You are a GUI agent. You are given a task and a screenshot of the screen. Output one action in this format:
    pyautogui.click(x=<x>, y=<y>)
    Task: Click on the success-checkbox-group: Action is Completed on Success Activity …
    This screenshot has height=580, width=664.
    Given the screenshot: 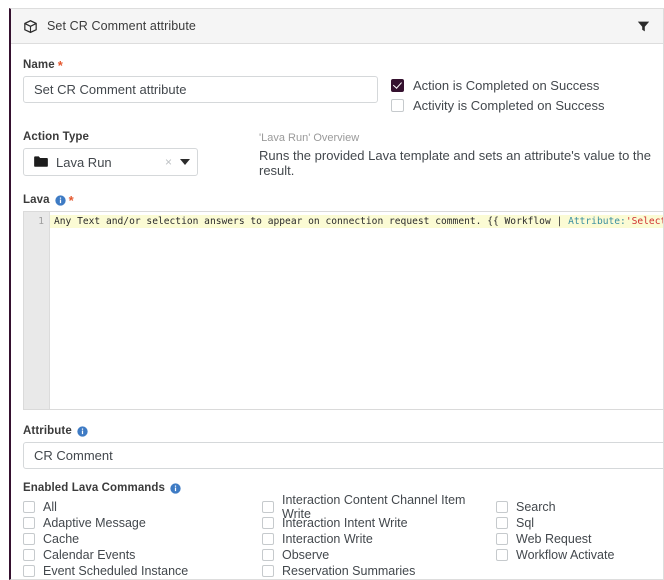 What is the action you would take?
    pyautogui.click(x=497, y=86)
    